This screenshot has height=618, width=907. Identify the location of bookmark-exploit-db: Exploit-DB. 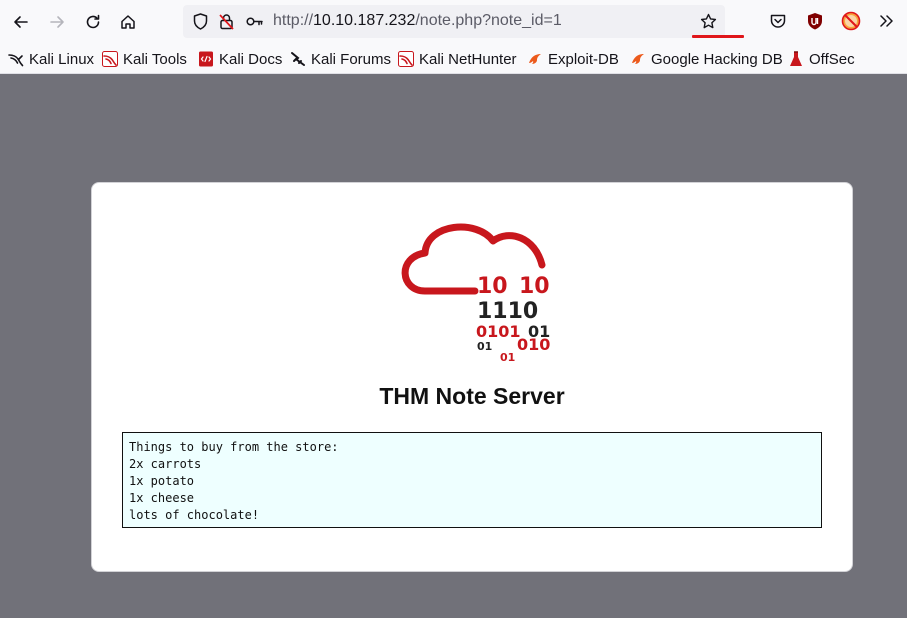
(573, 59).